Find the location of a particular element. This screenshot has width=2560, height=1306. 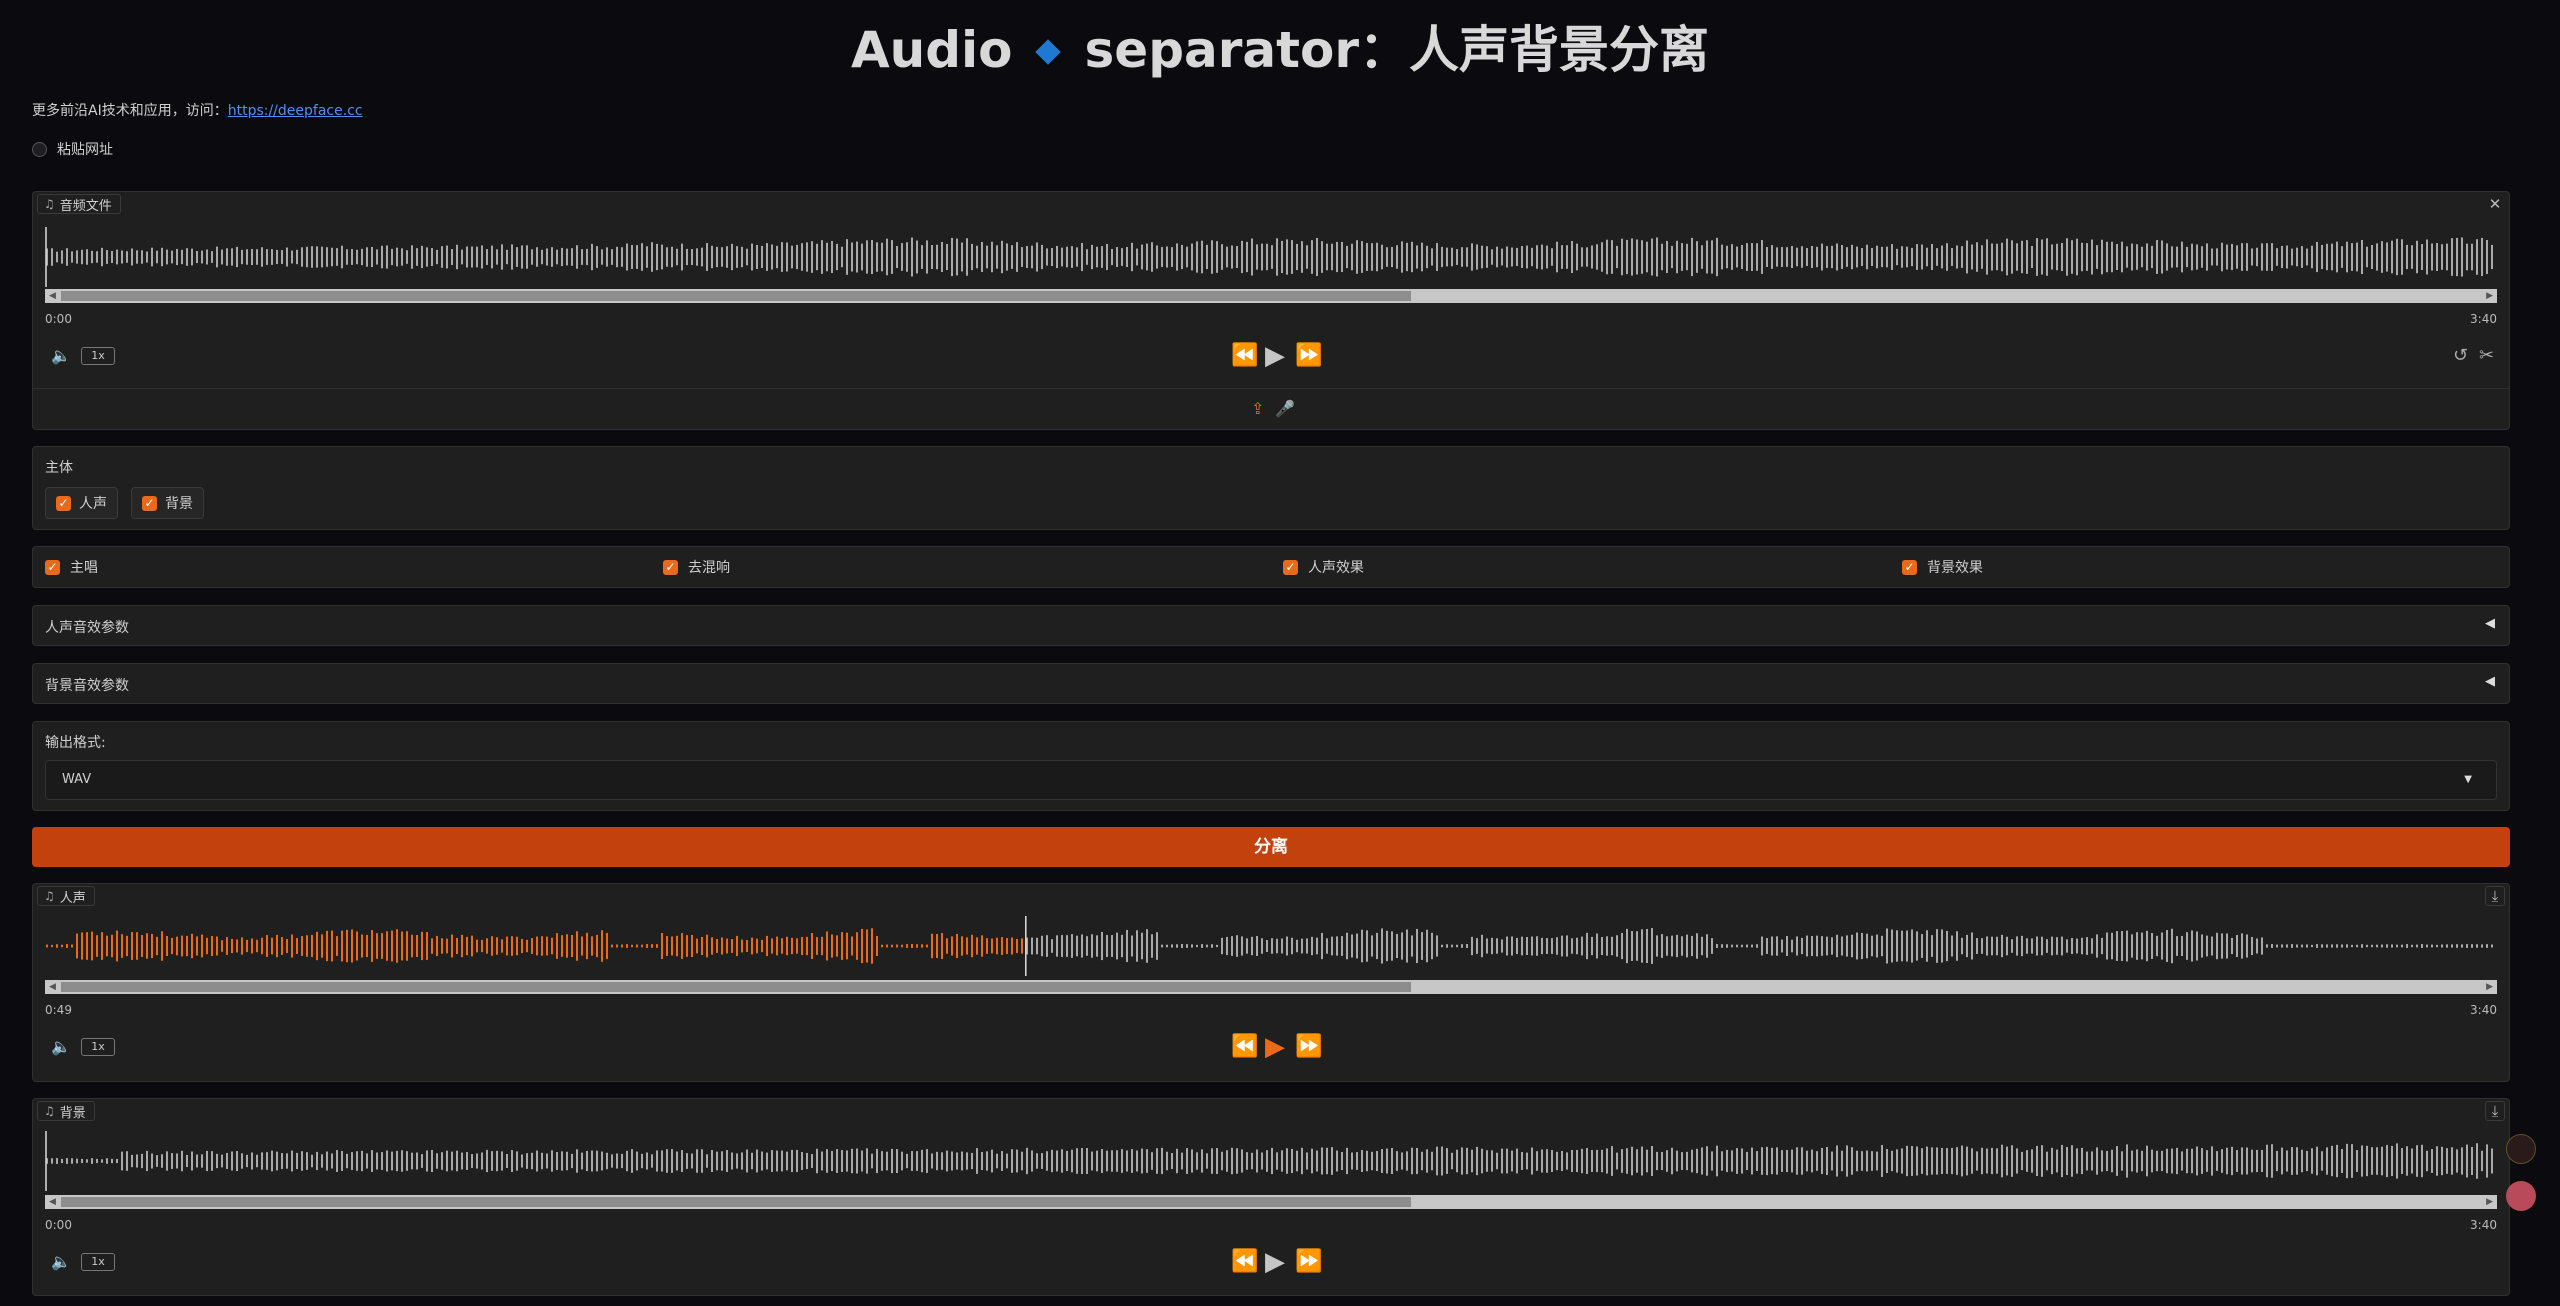

vocals-controls: 🔈 1x ⏪ ▶ ⏩ is located at coordinates (1271, 1047).